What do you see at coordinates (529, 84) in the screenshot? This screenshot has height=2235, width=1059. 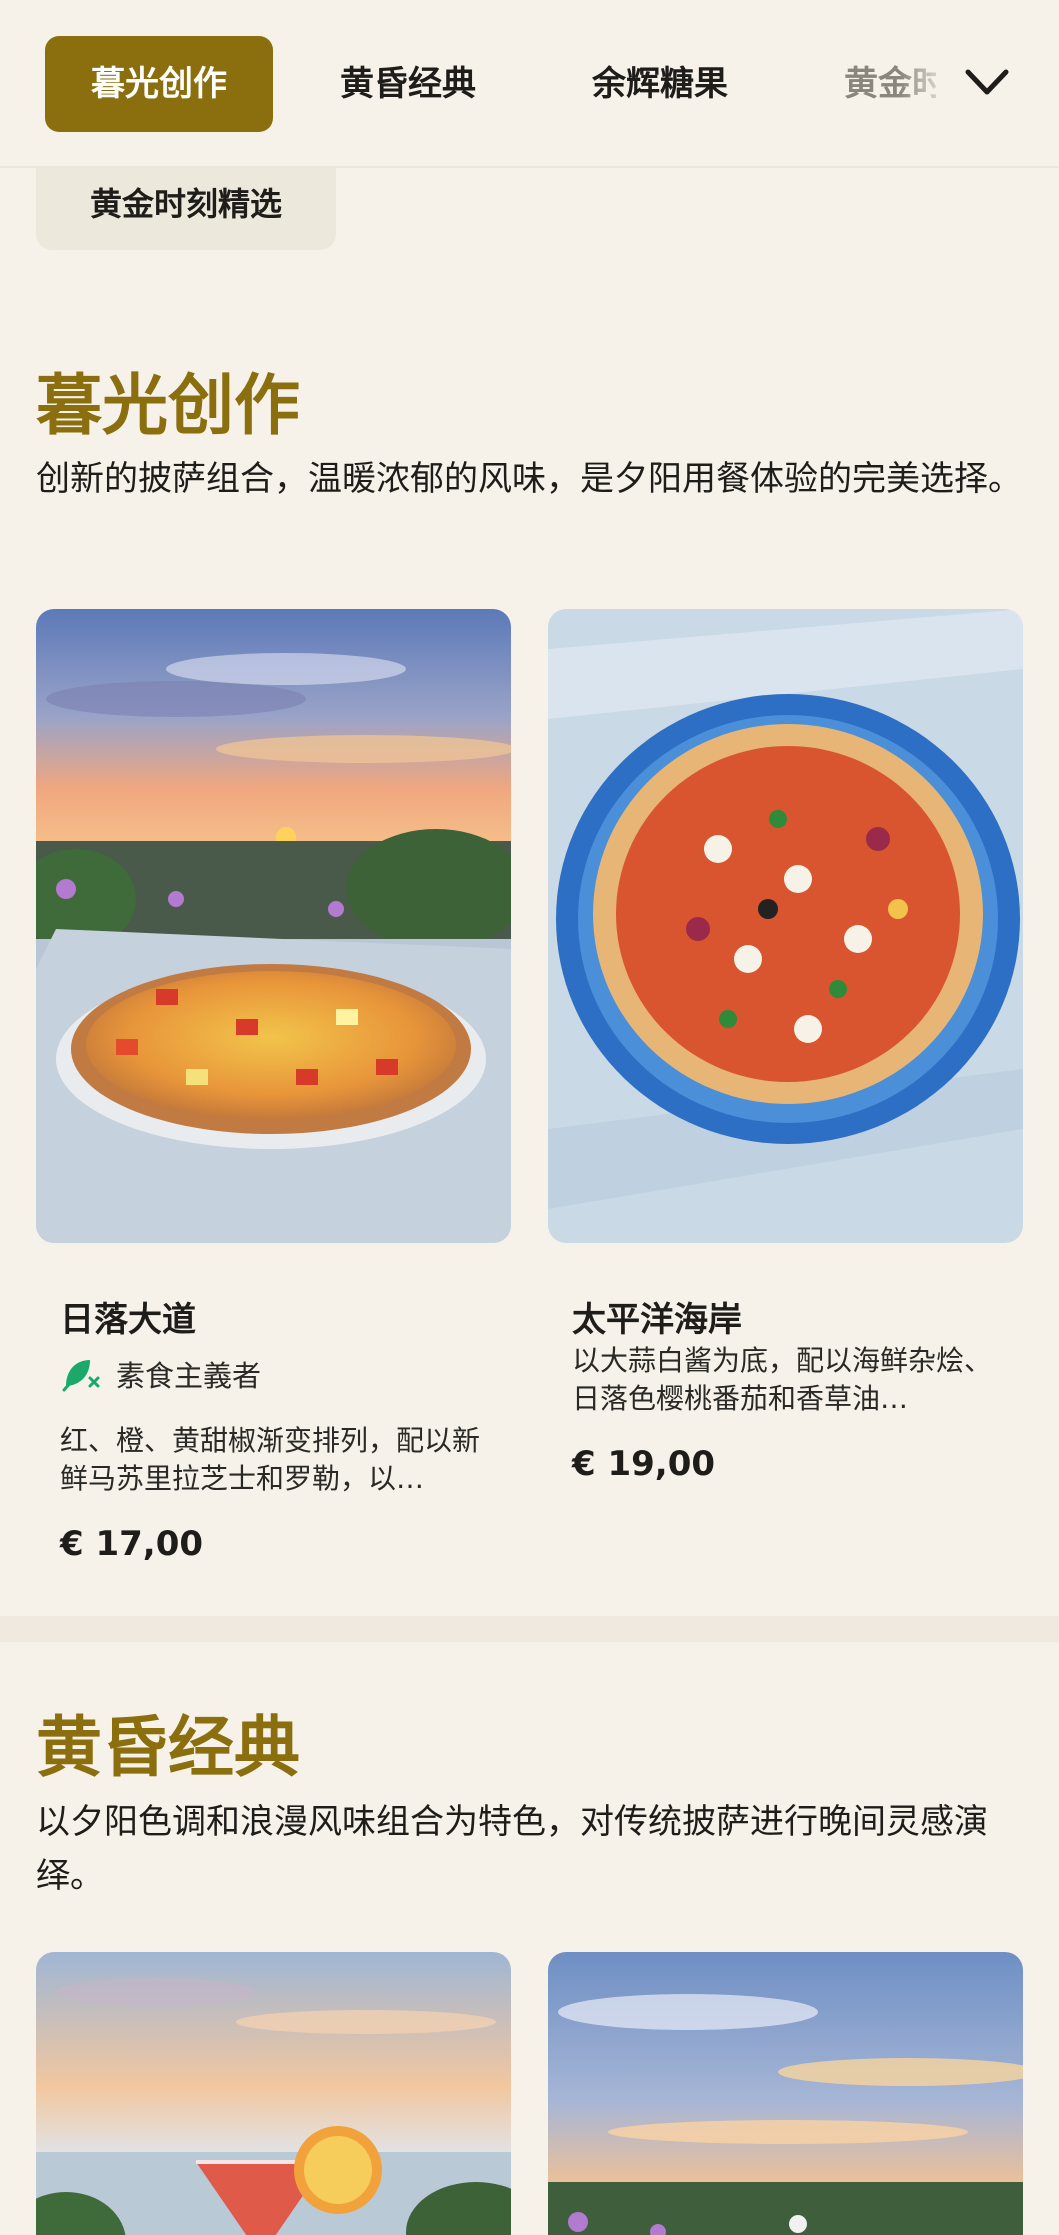 I see `category-tabbar: 暮光创作 黄昏经典 余辉糖果 黄金时` at bounding box center [529, 84].